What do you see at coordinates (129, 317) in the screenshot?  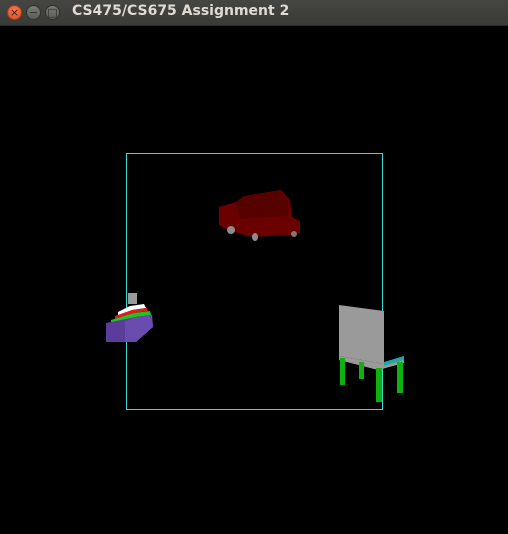 I see `boat-model` at bounding box center [129, 317].